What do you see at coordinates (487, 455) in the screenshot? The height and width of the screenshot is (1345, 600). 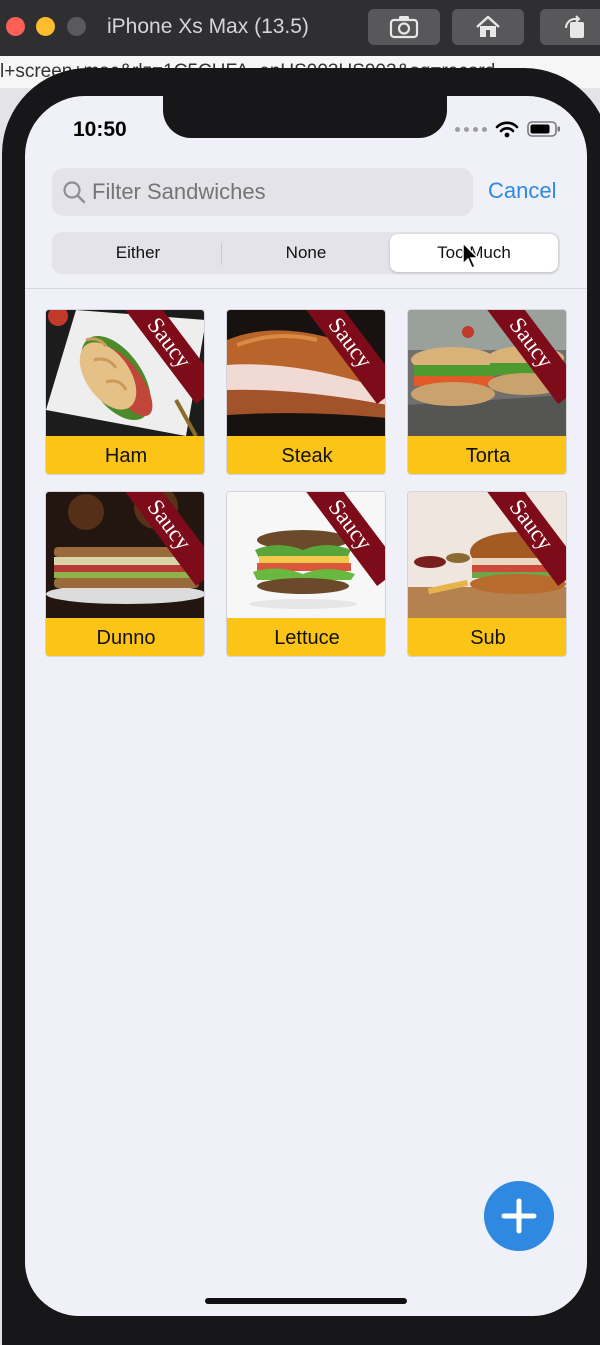 I see `sandwich-name: Torta` at bounding box center [487, 455].